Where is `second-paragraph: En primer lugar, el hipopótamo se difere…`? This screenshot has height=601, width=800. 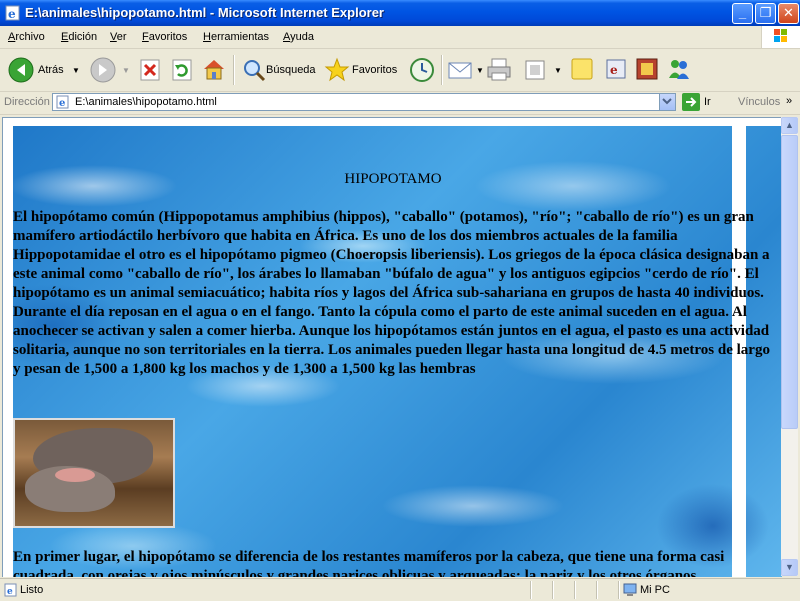 second-paragraph: En primer lugar, el hipopótamo se difere… is located at coordinates (369, 563).